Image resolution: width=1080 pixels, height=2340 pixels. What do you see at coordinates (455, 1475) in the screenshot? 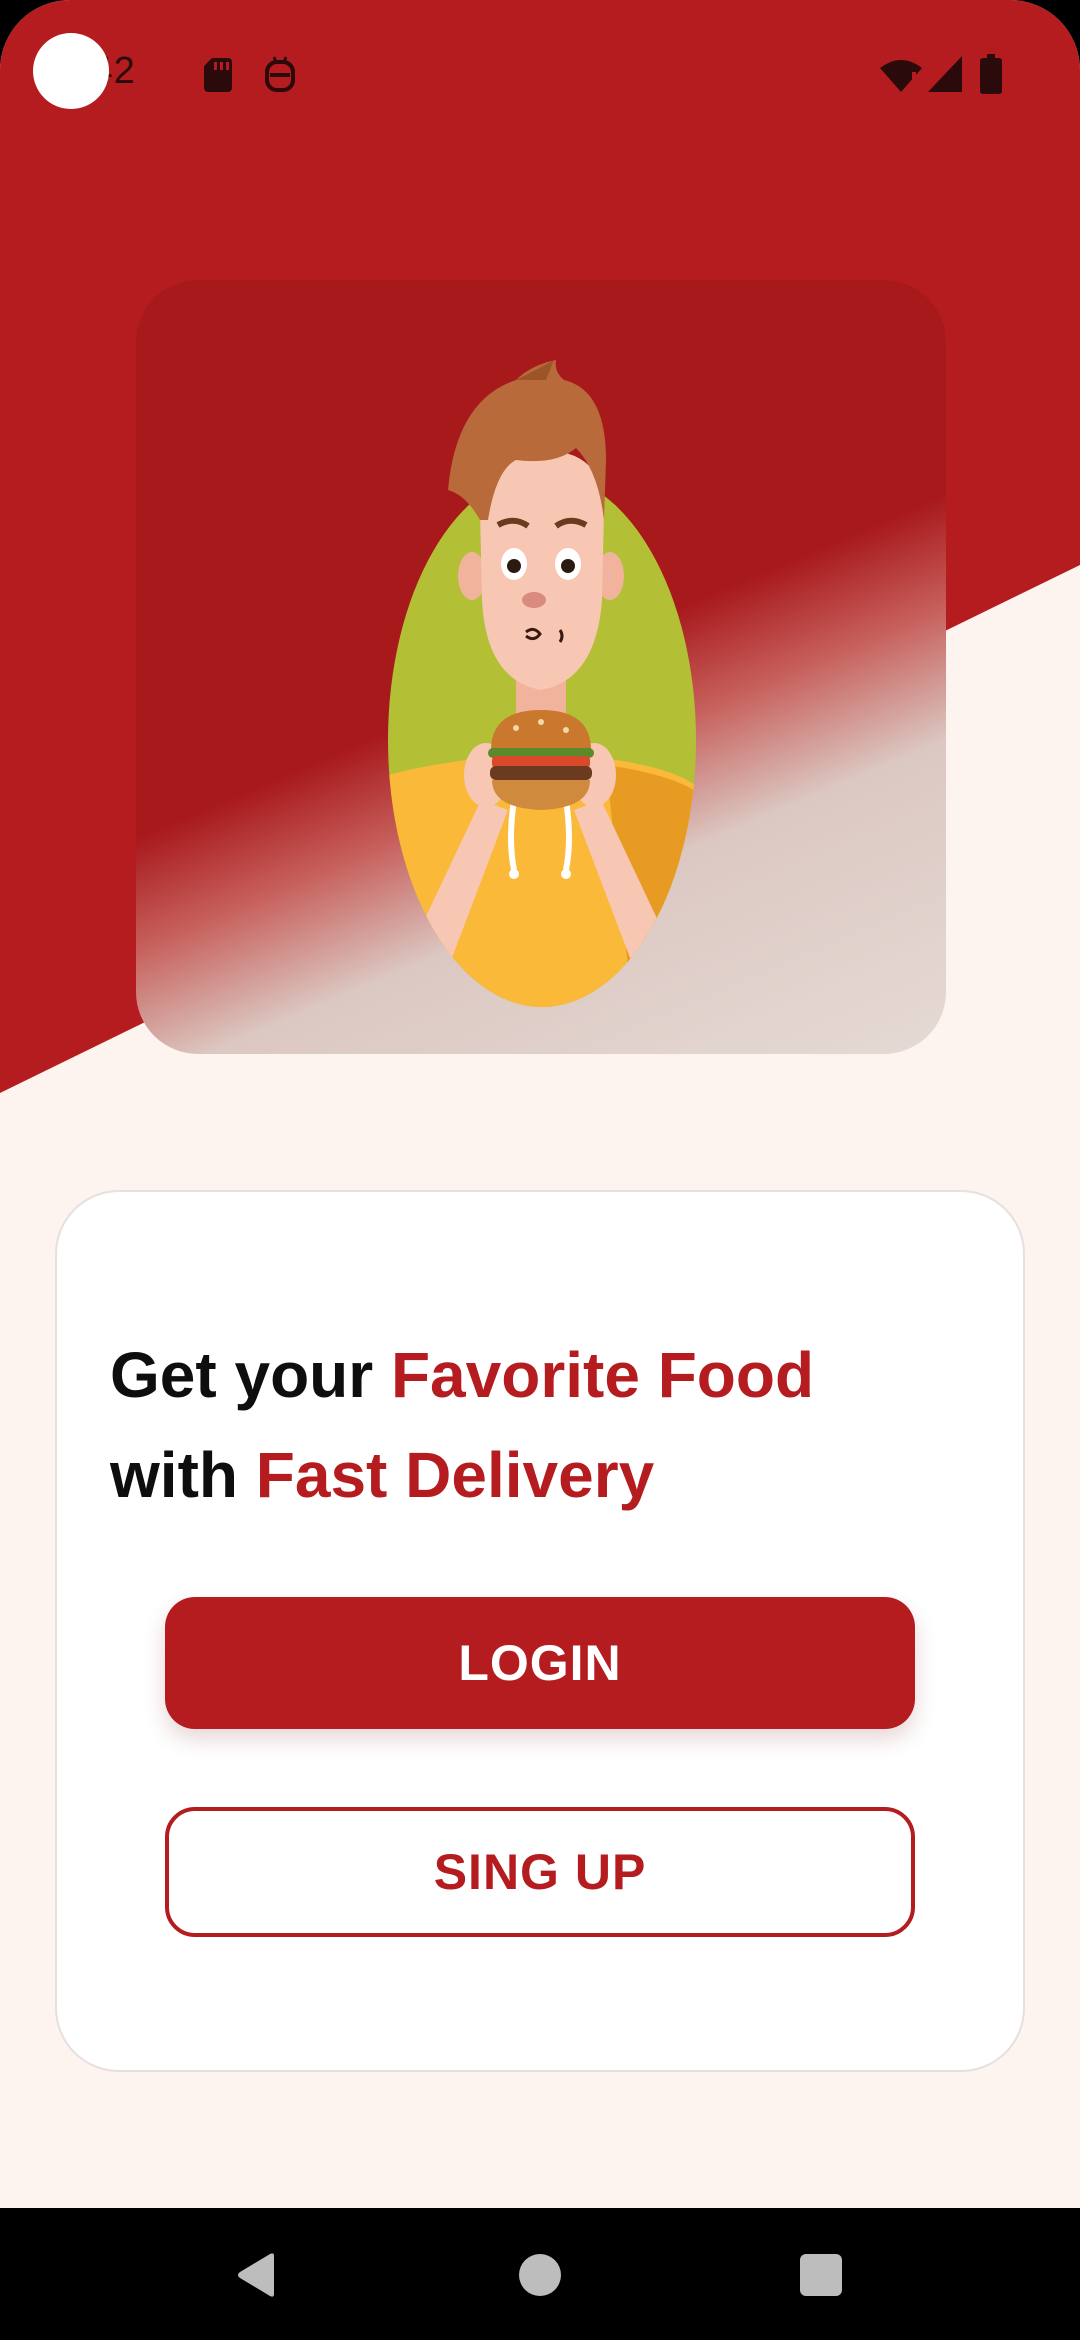
I see `headline-accent-2: Fast Delivery` at bounding box center [455, 1475].